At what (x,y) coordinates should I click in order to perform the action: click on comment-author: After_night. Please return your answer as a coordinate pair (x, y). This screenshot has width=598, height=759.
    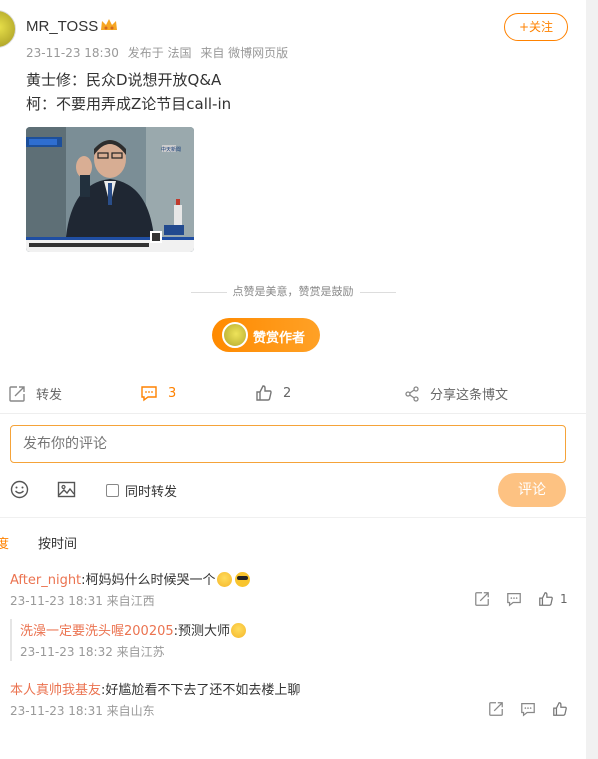
    Looking at the image, I should click on (45, 580).